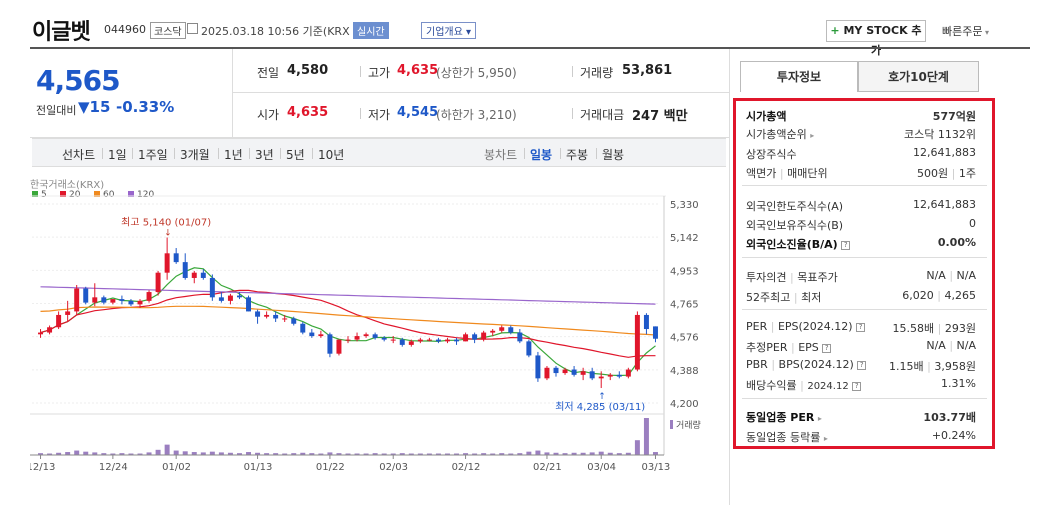 The height and width of the screenshot is (505, 1037). What do you see at coordinates (967, 173) in the screenshot?
I see `unit-value: 1주` at bounding box center [967, 173].